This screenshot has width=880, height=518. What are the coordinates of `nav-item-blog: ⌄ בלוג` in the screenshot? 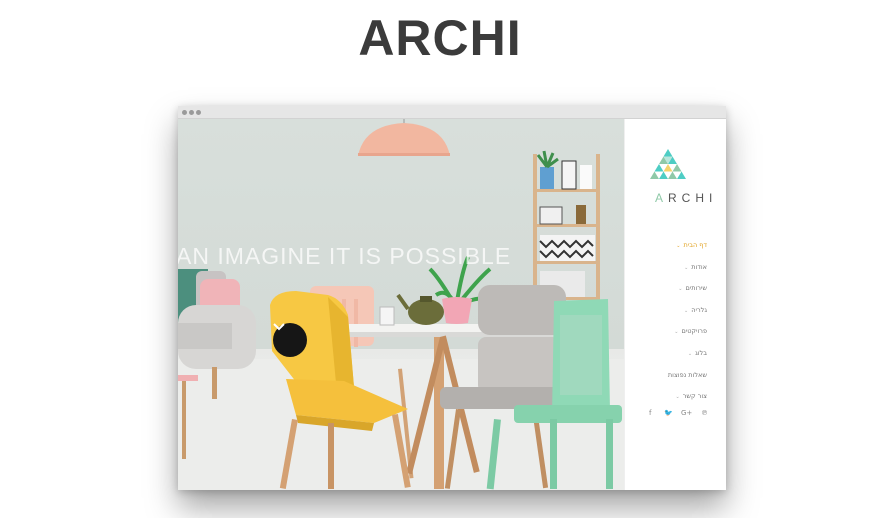 It's located at (675, 354).